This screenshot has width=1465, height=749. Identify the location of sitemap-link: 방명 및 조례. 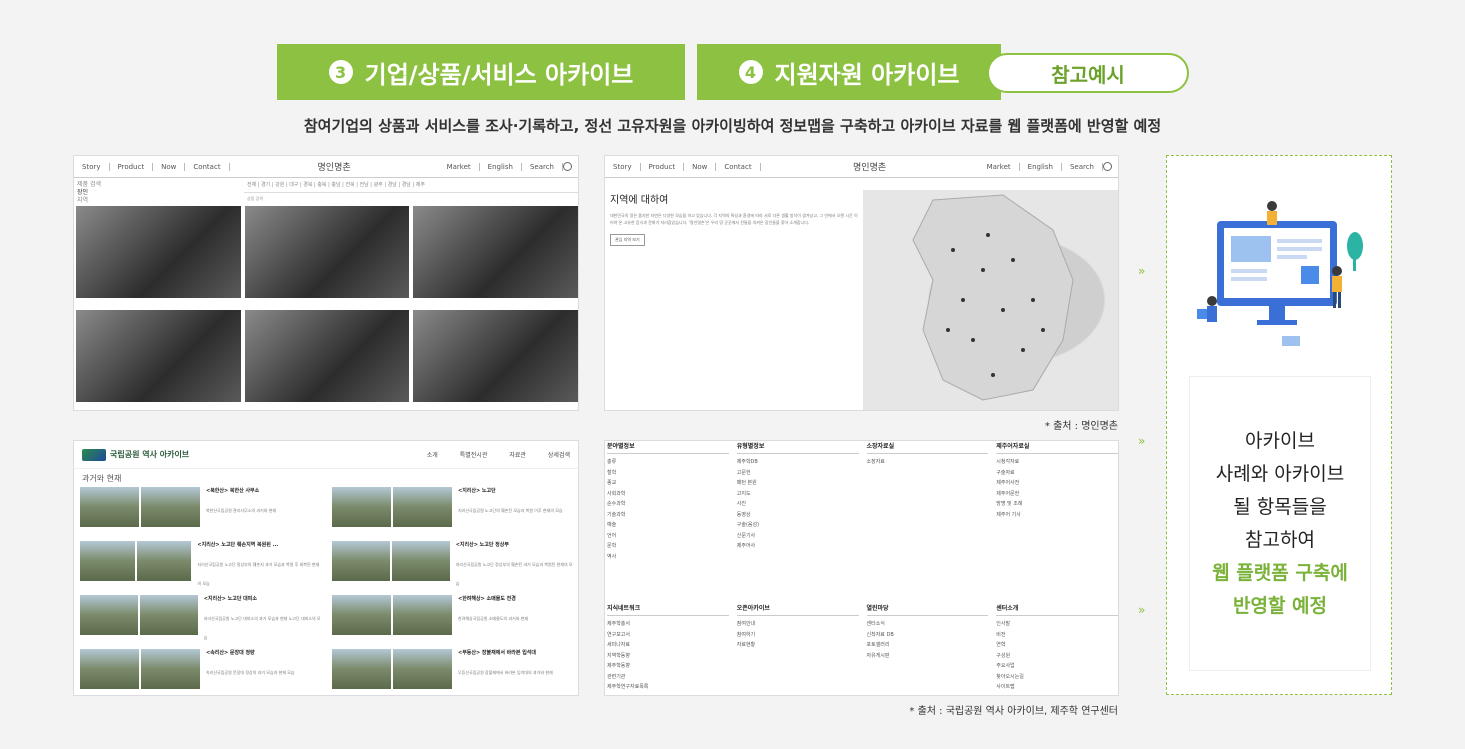
(1057, 504).